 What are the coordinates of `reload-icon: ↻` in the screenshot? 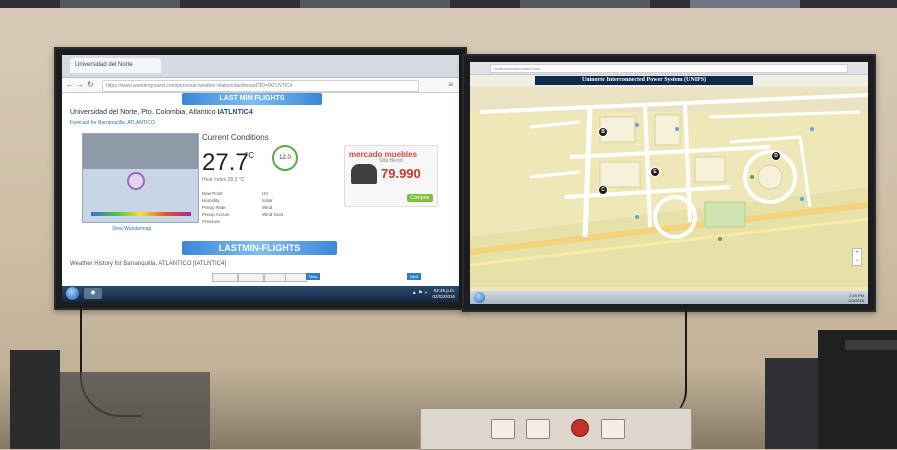 It's located at (90, 84).